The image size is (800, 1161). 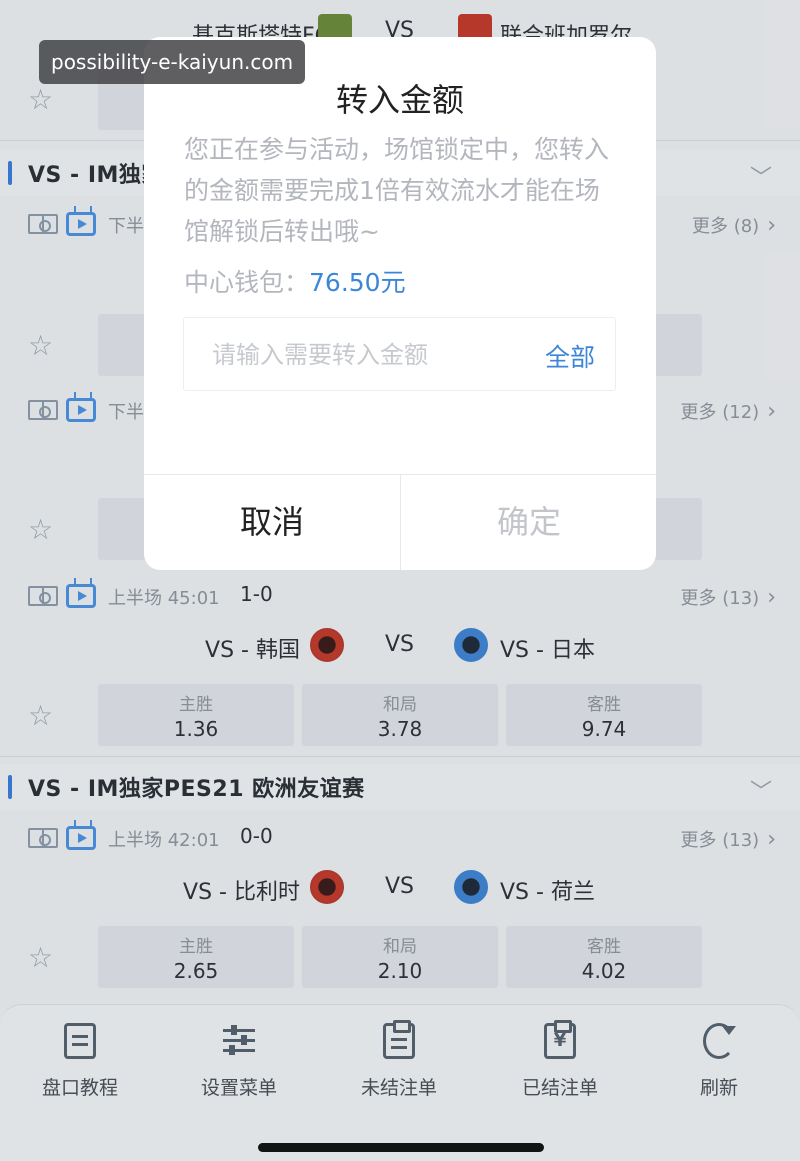 I want to click on all-amount-button: 全部, so click(x=570, y=356).